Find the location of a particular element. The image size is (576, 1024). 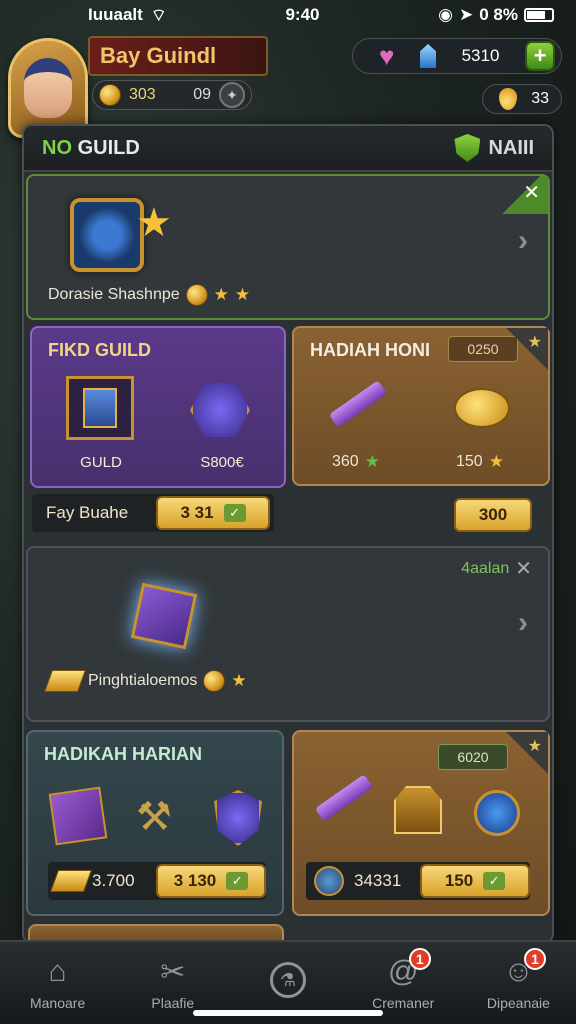

panel-header: NO GUILD NAIII is located at coordinates (288, 149).